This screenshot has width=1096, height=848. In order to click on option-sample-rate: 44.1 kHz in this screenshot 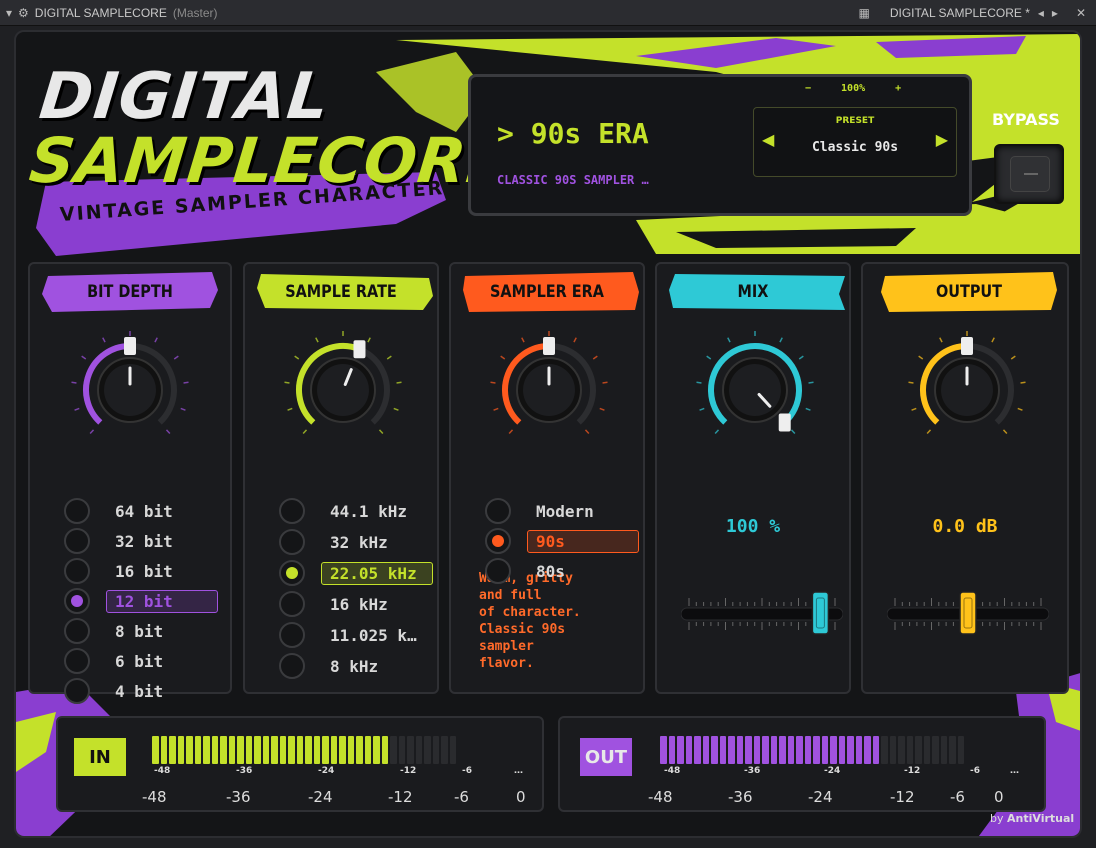, I will do `click(347, 511)`.